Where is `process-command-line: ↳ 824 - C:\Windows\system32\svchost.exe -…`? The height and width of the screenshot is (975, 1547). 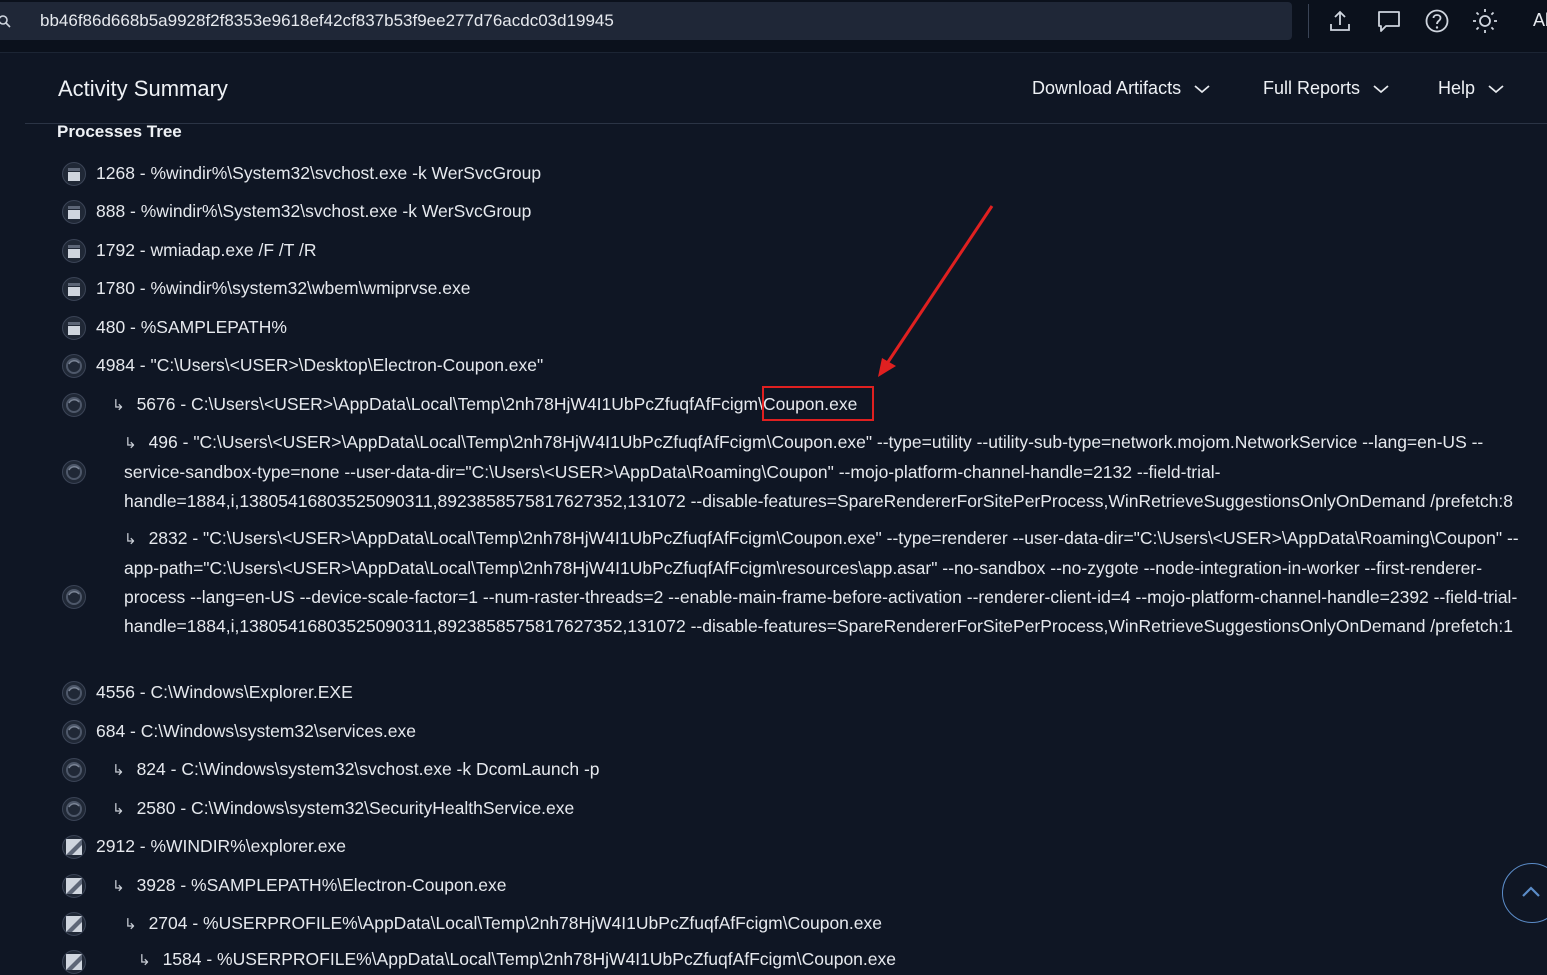
process-command-line: ↳ 824 - C:\Windows\system32\svchost.exe -… is located at coordinates (356, 770).